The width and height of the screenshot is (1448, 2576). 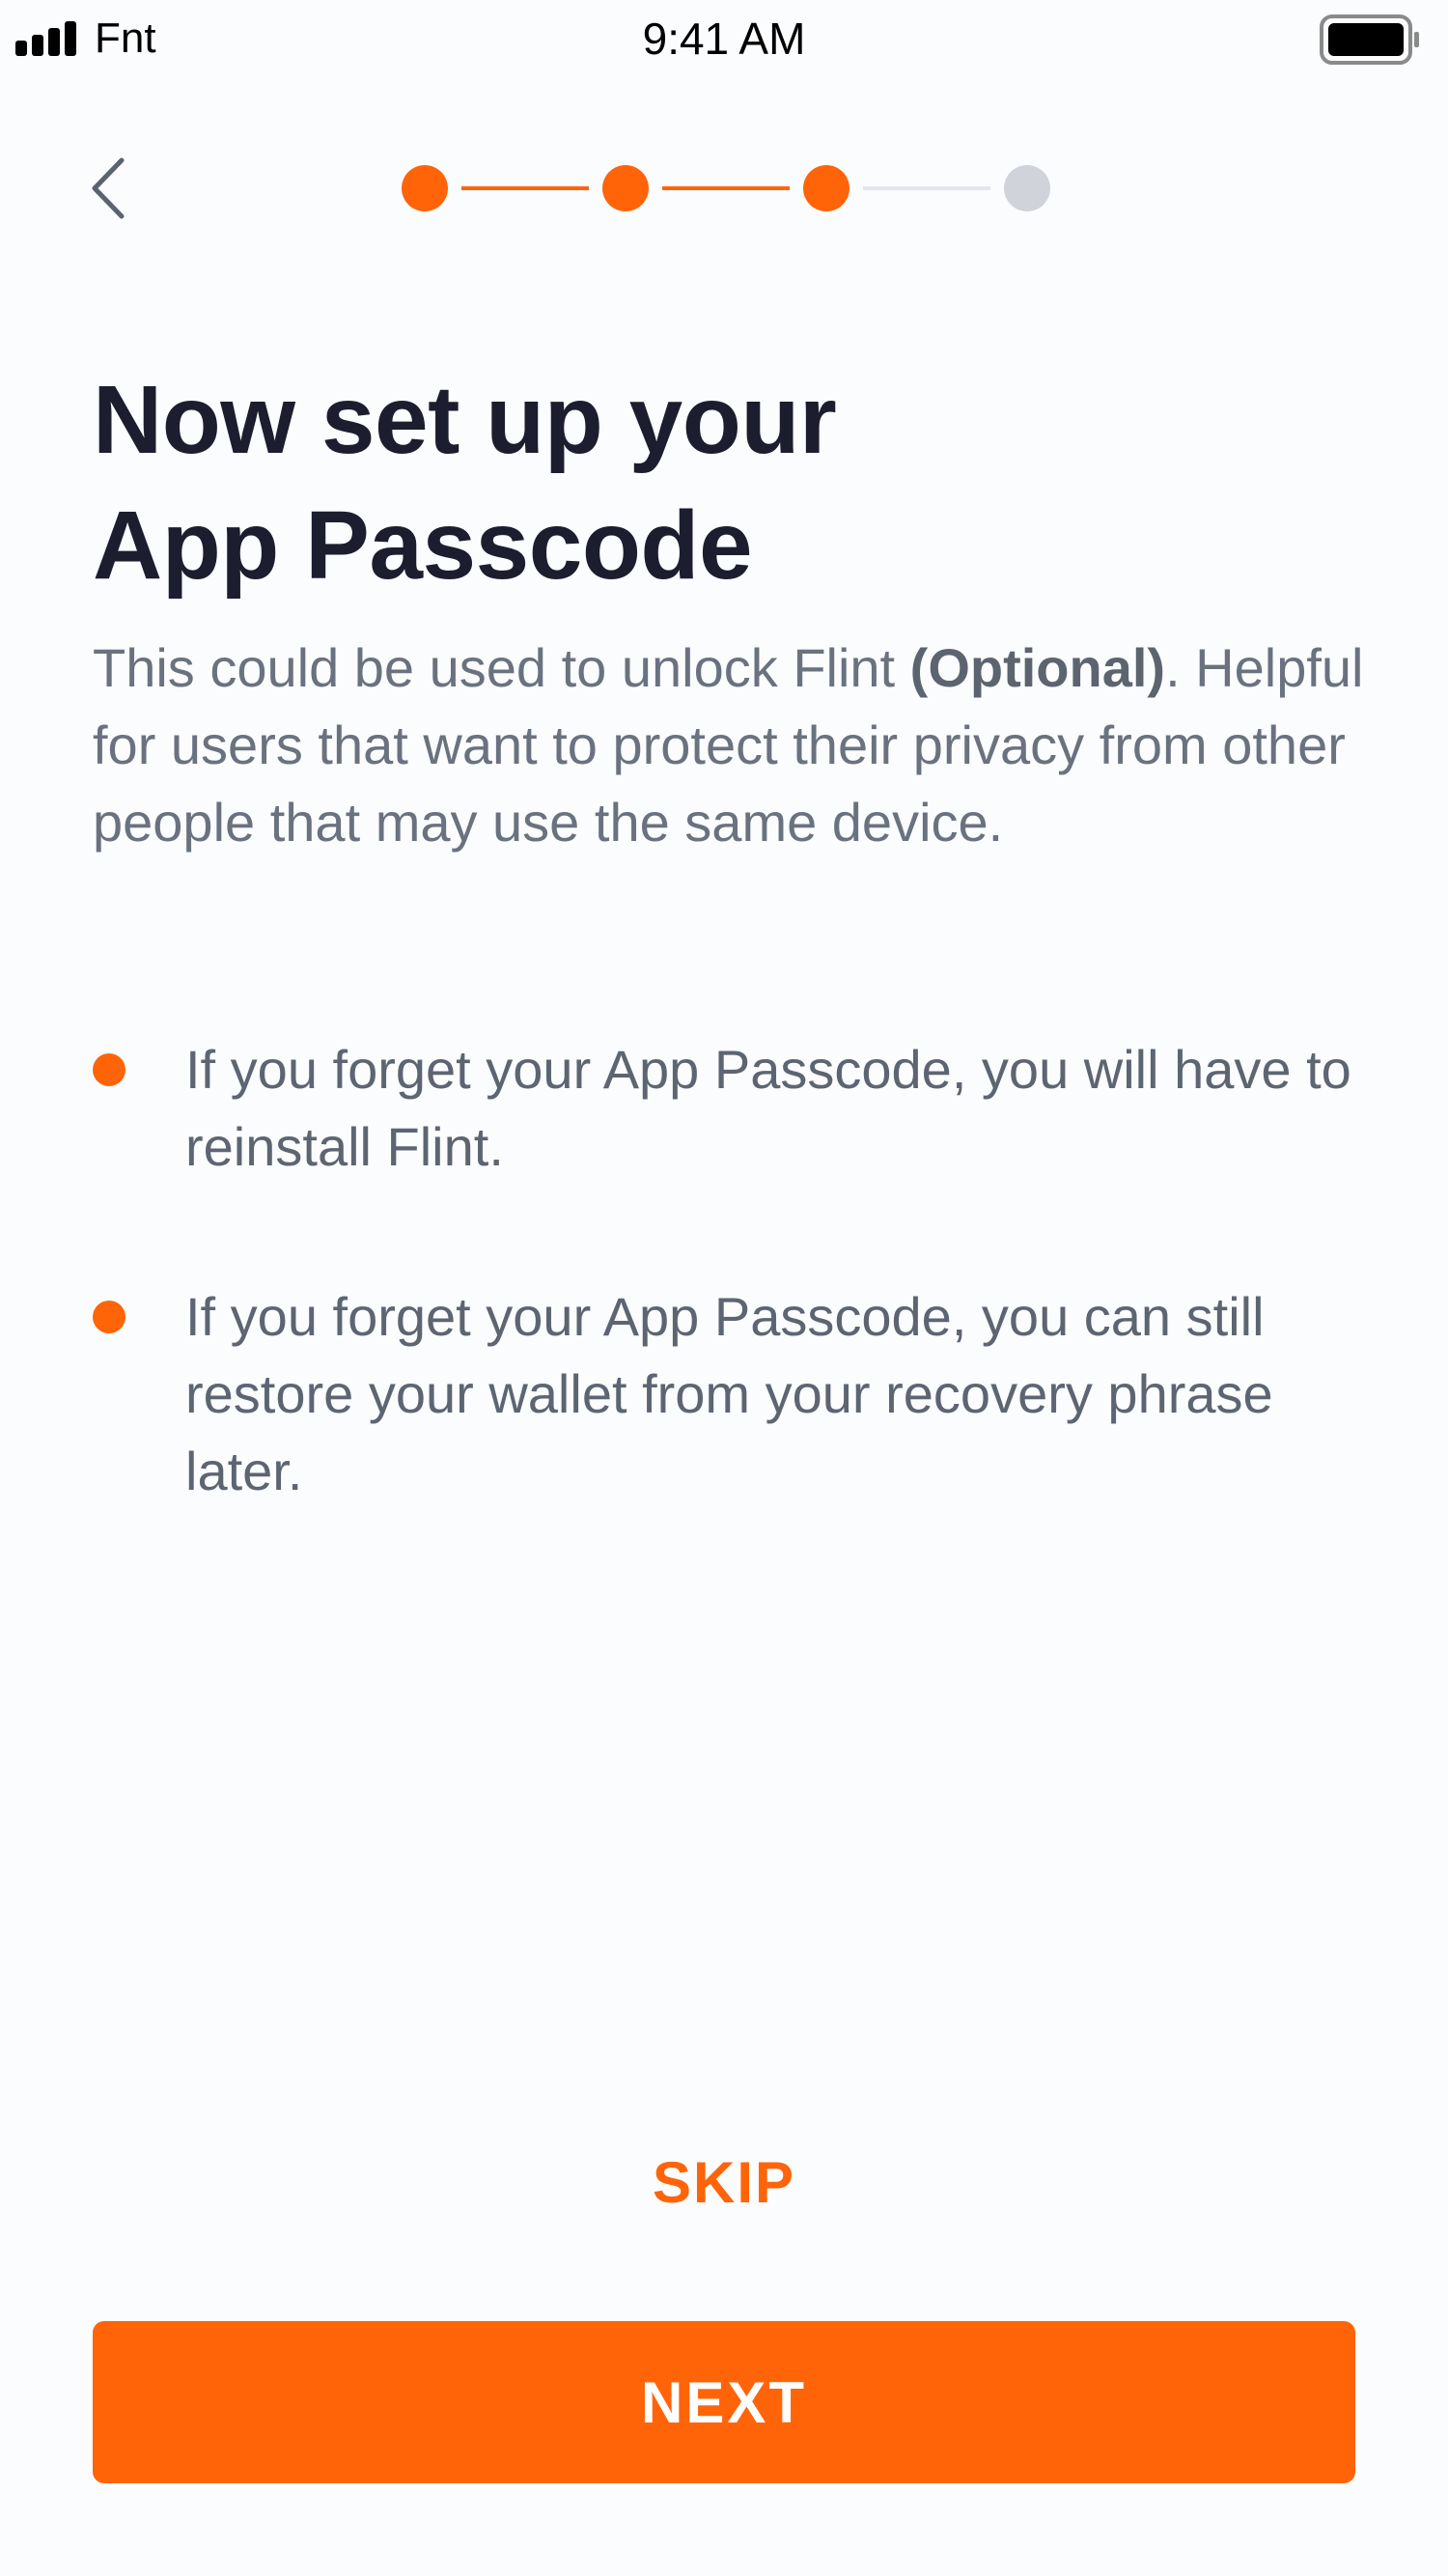 I want to click on status-bar: Fnt 9:41 AM, so click(x=724, y=39).